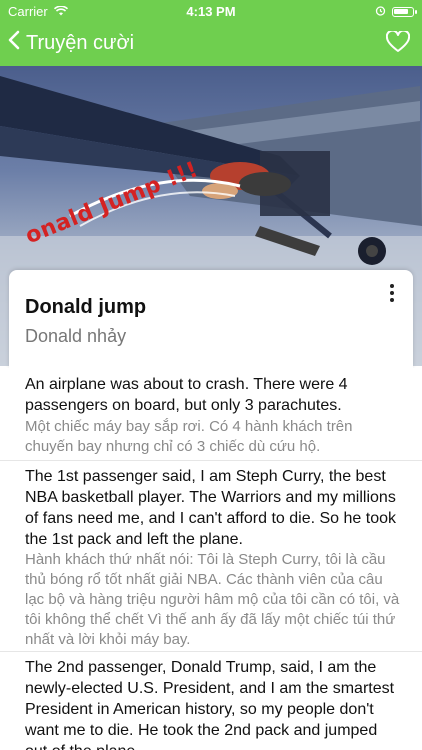 The width and height of the screenshot is (422, 750). Describe the element at coordinates (211, 319) in the screenshot. I see `story-header-card: Donald jump Donald nhảy` at that location.